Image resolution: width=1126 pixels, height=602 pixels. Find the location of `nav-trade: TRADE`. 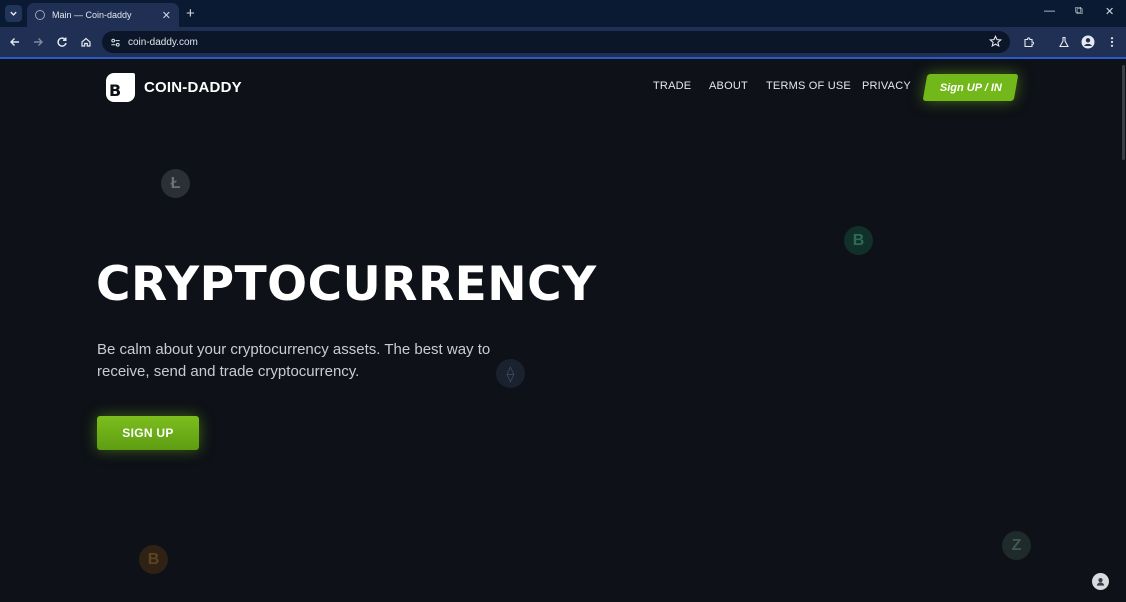

nav-trade: TRADE is located at coordinates (672, 86).